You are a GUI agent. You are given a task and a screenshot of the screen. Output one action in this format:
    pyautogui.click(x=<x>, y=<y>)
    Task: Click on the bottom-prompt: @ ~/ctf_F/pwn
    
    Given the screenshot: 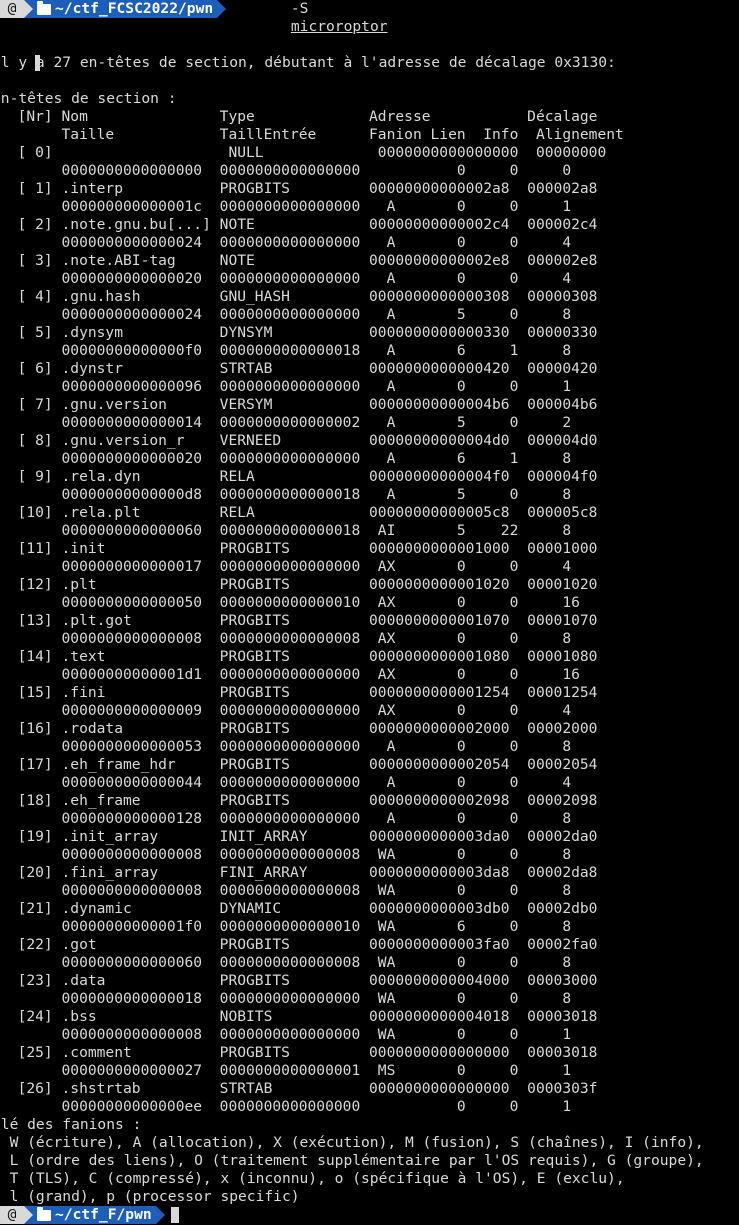 What is the action you would take?
    pyautogui.click(x=89, y=1215)
    